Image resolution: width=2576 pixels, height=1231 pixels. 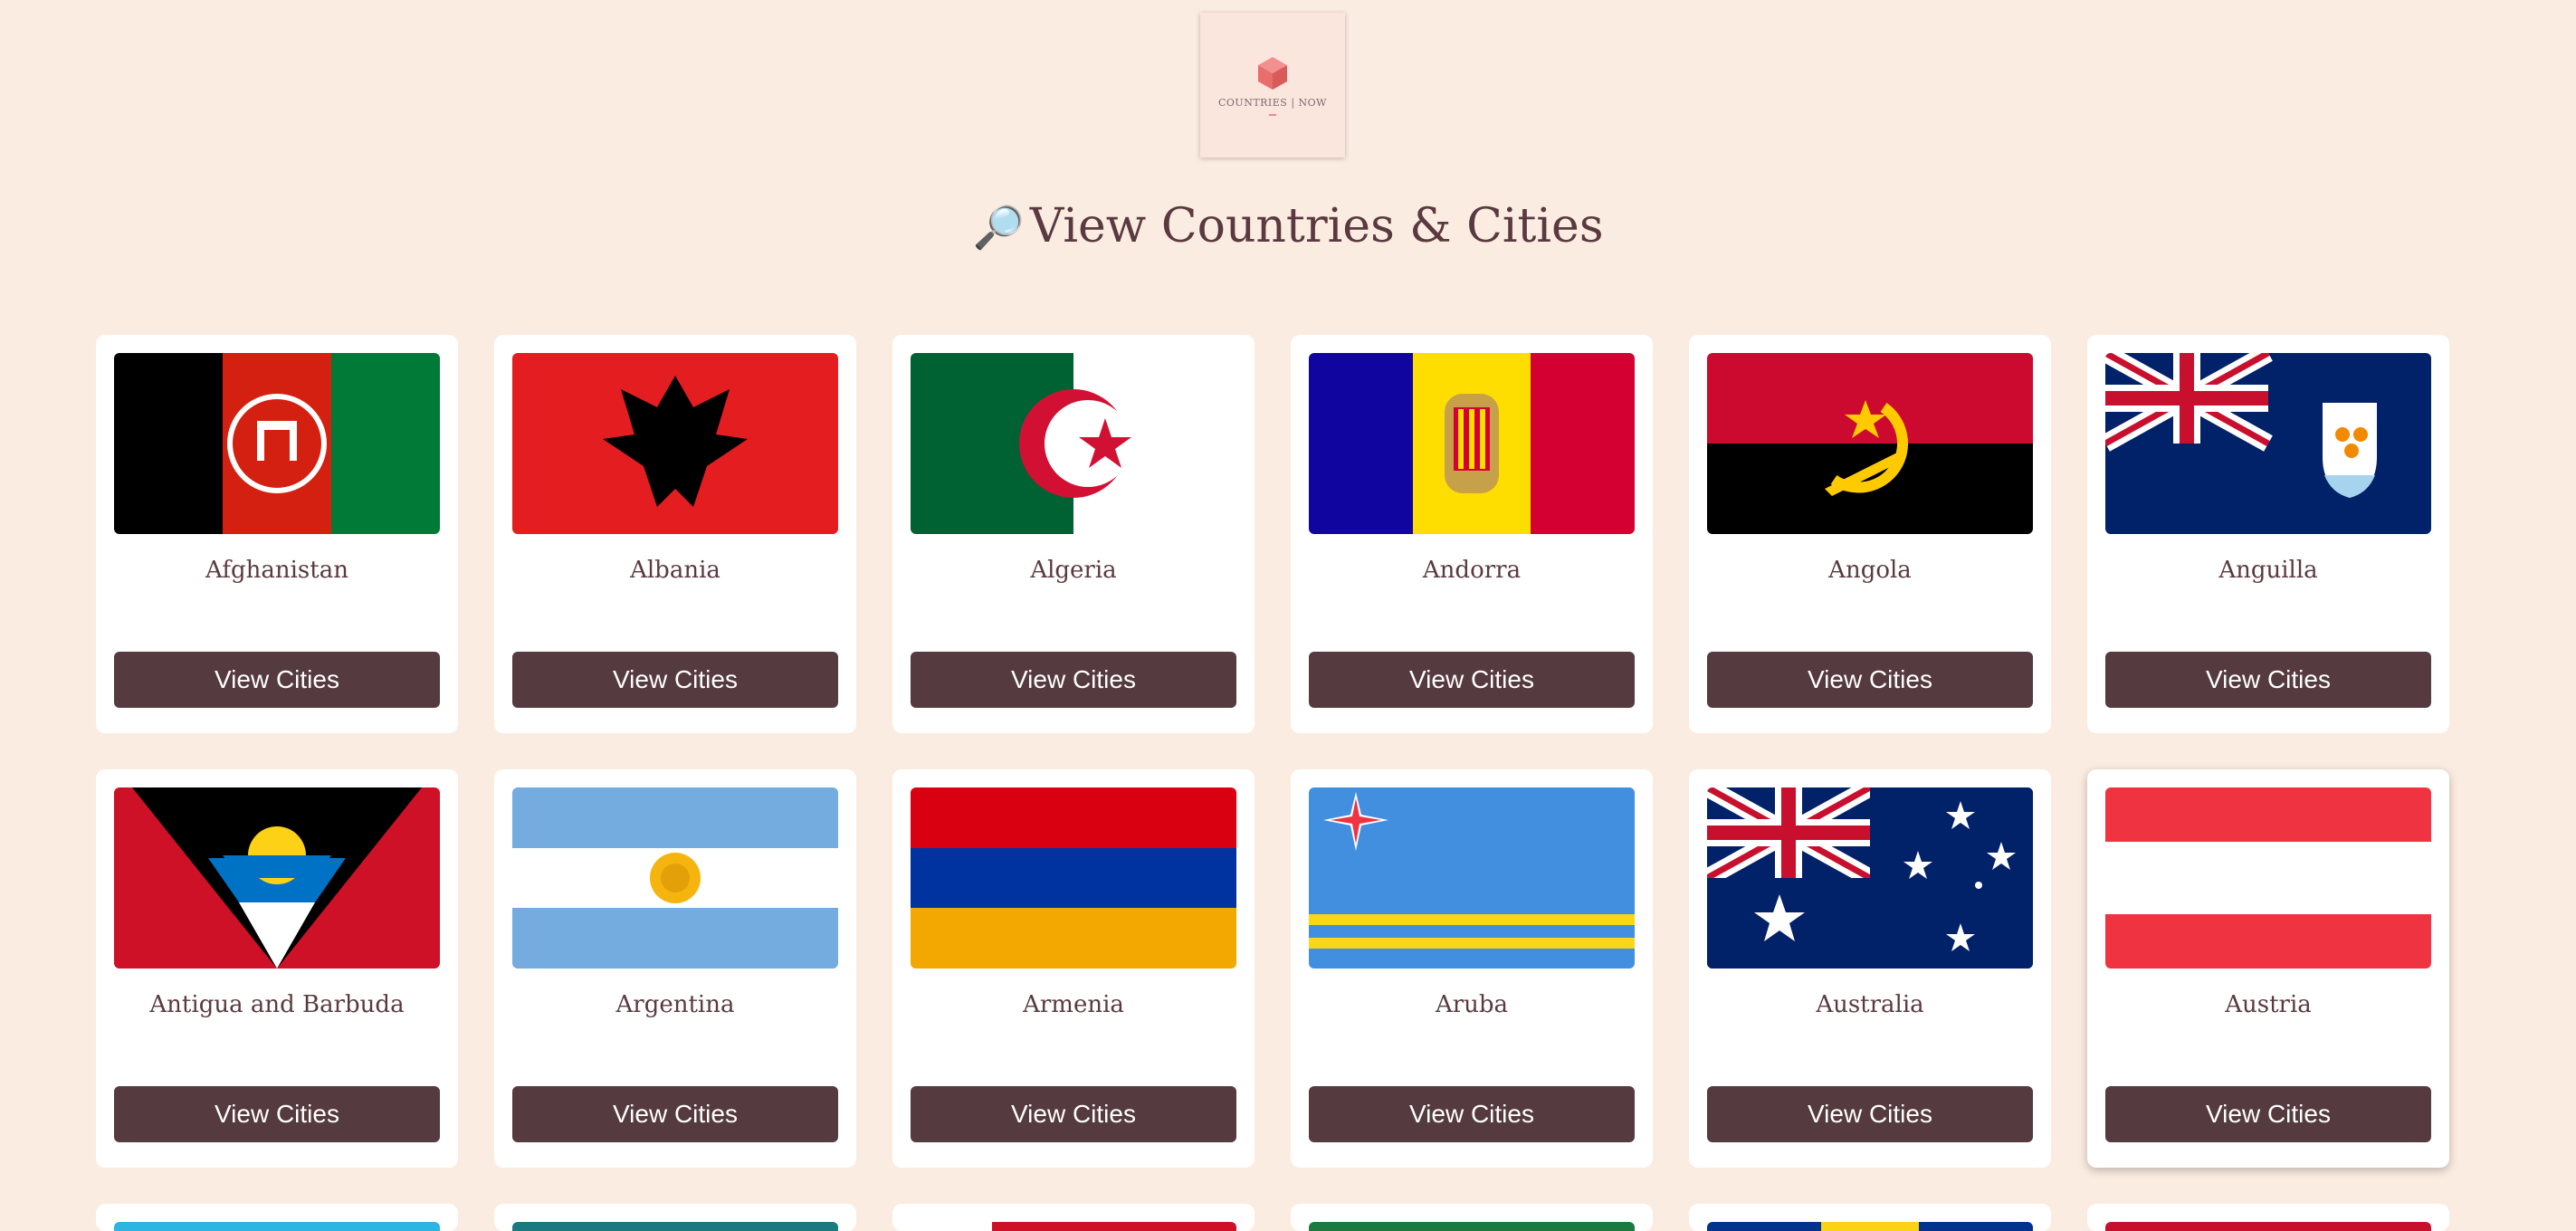 What do you see at coordinates (1073, 878) in the screenshot?
I see `flag-armenia` at bounding box center [1073, 878].